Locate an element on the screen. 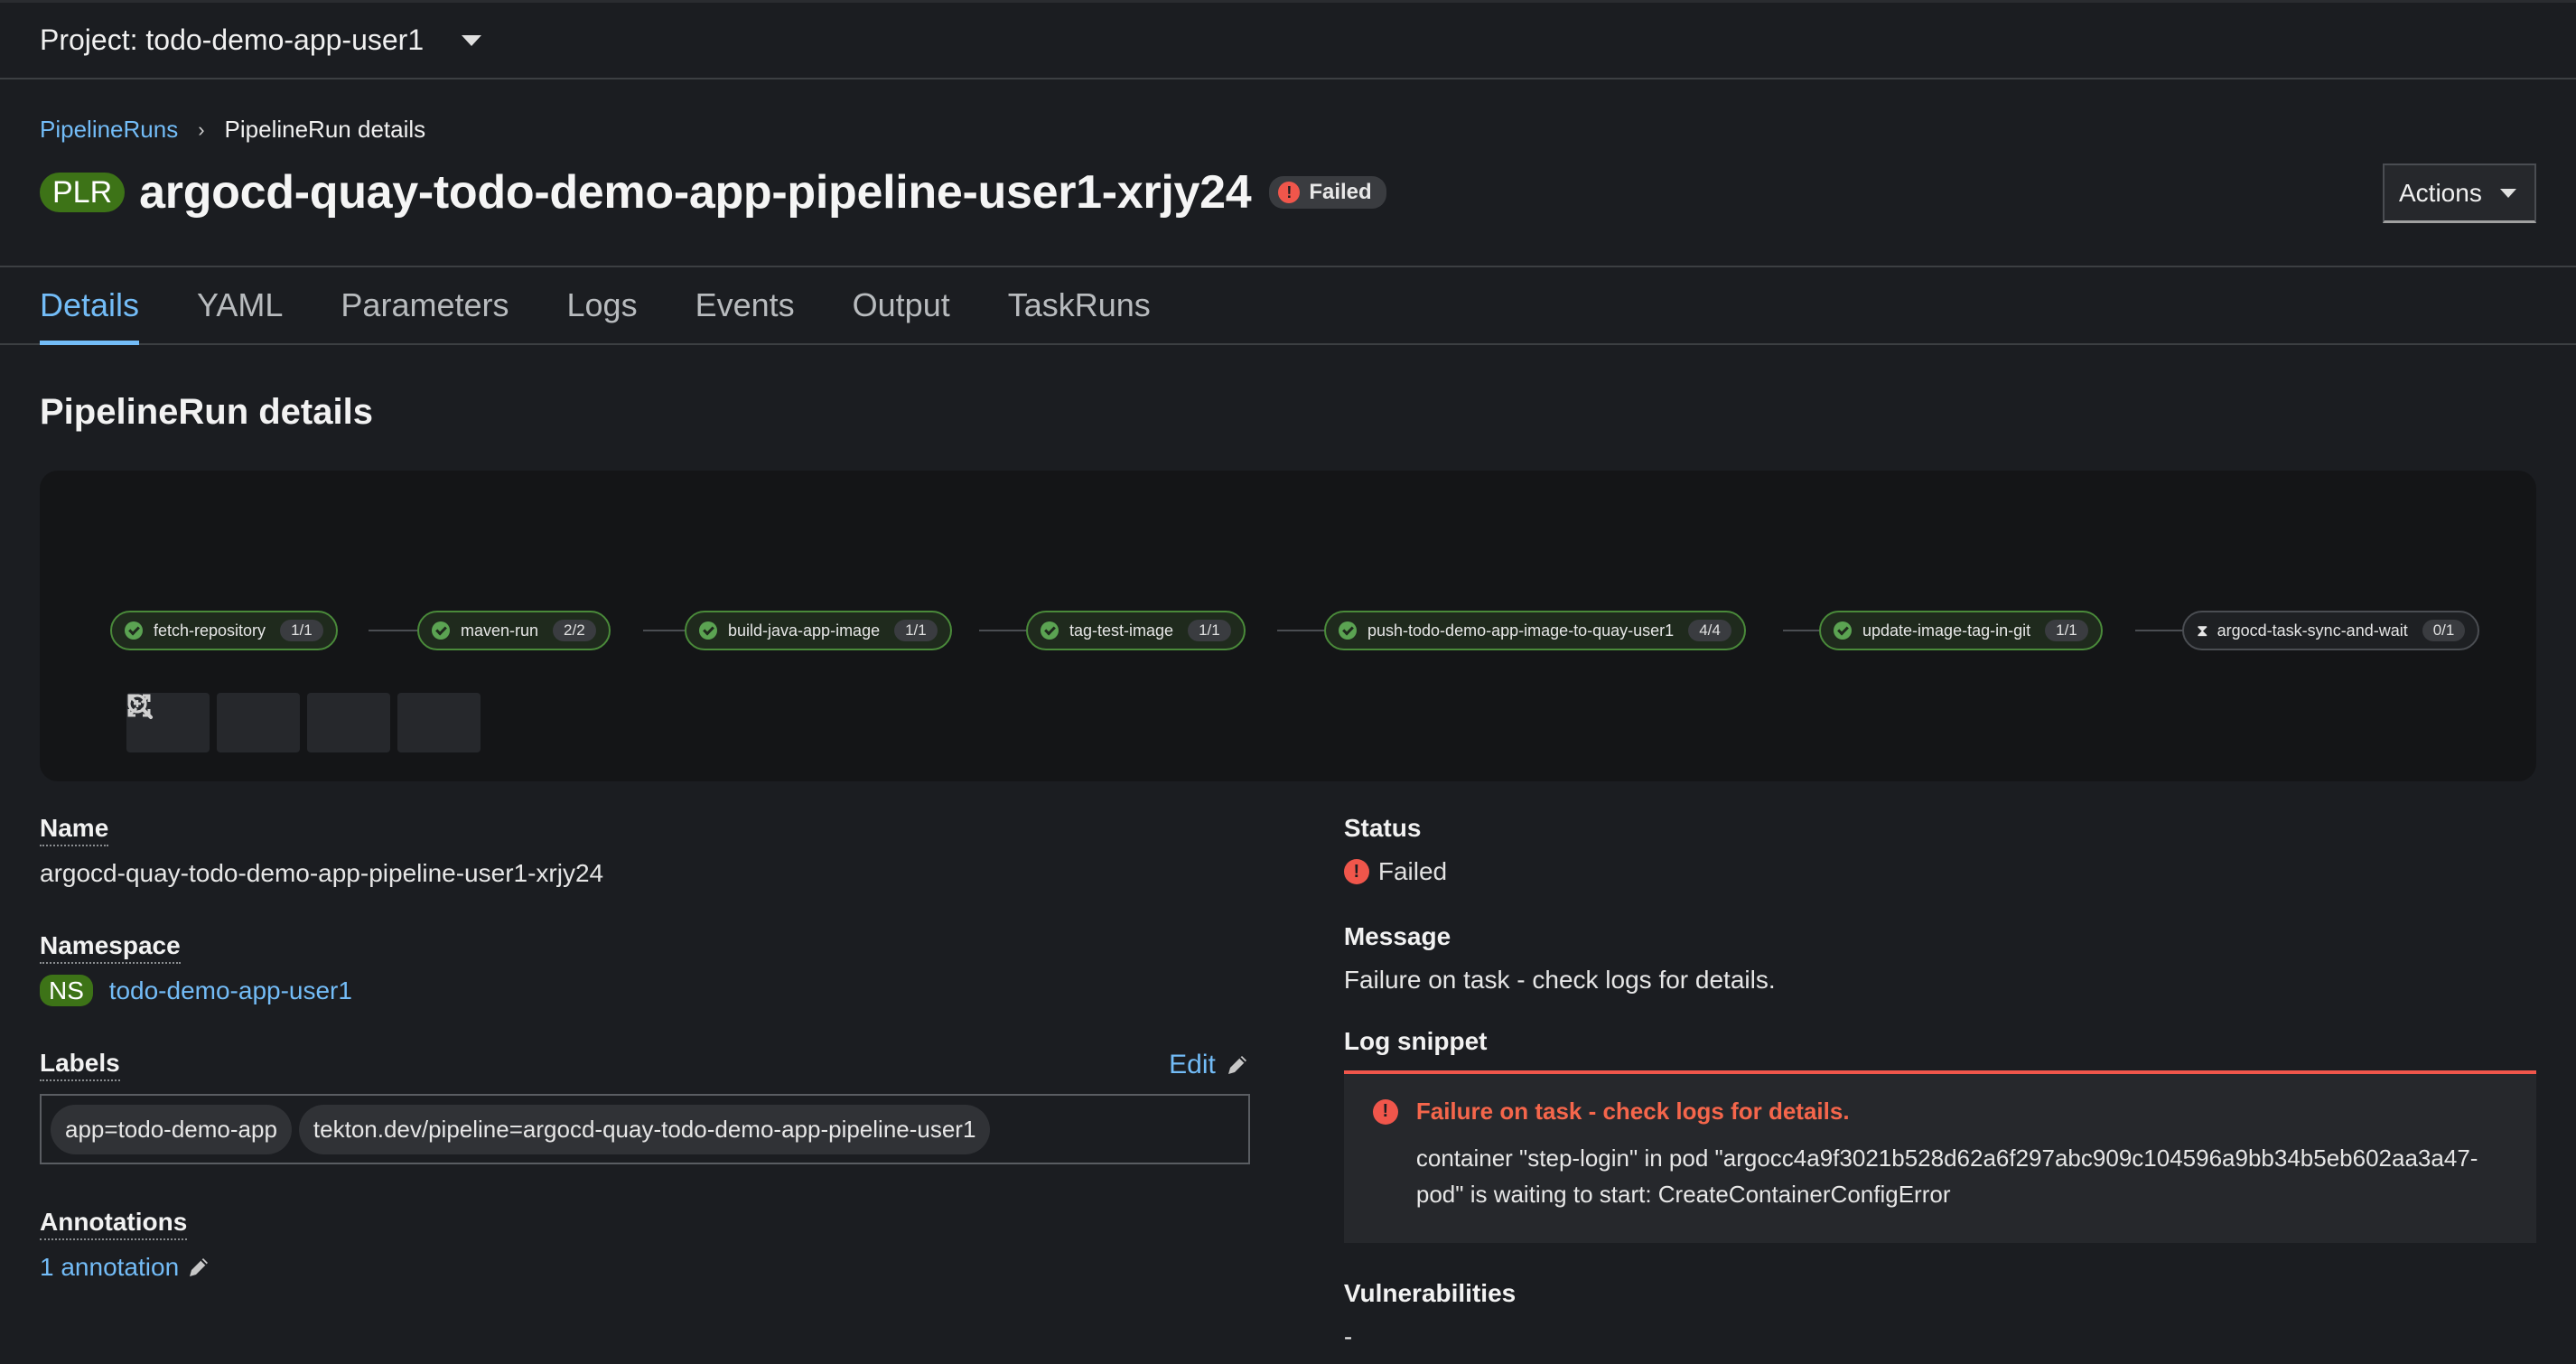 Image resolution: width=2576 pixels, height=1364 pixels. status-badge-label: Failed is located at coordinates (1340, 192).